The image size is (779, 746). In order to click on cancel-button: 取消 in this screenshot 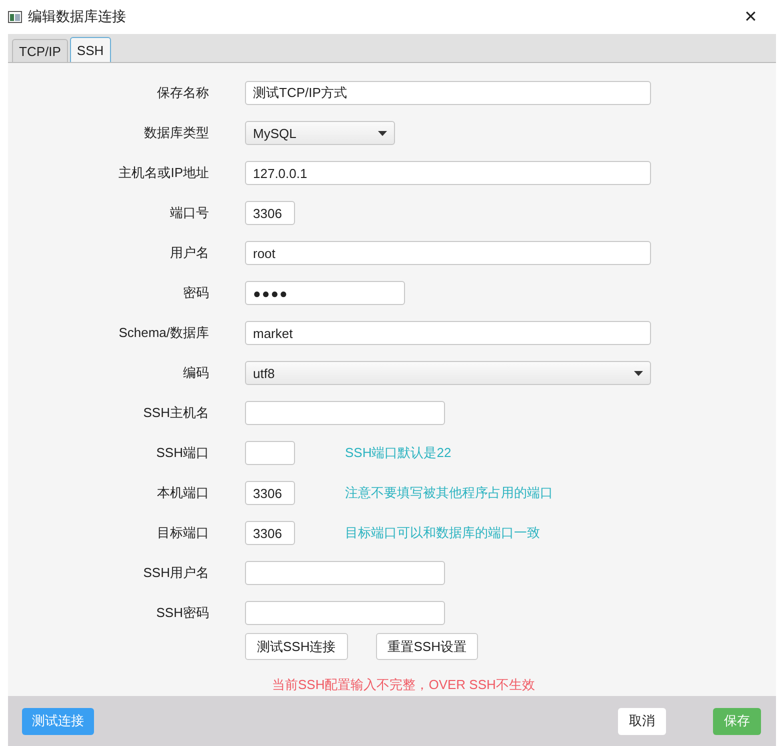, I will do `click(642, 721)`.